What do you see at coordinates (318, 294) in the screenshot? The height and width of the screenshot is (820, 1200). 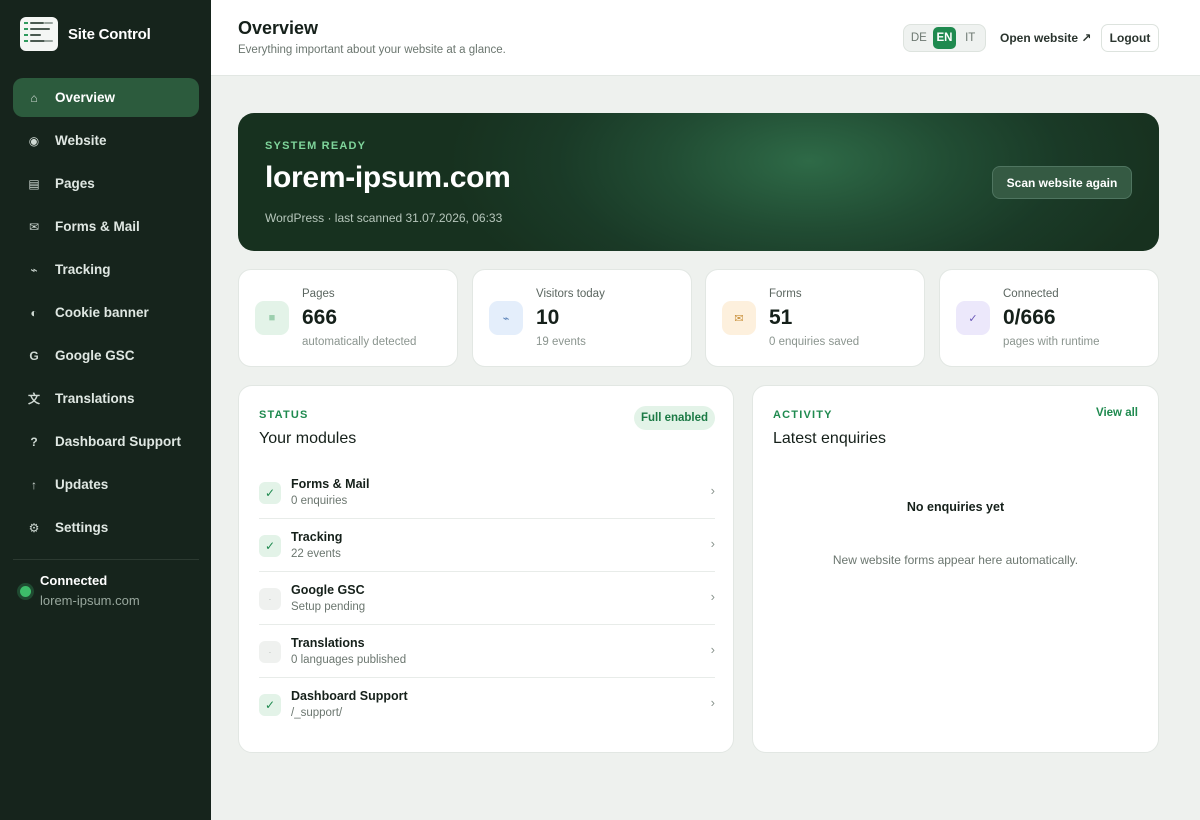 I see `stat-label: Pages` at bounding box center [318, 294].